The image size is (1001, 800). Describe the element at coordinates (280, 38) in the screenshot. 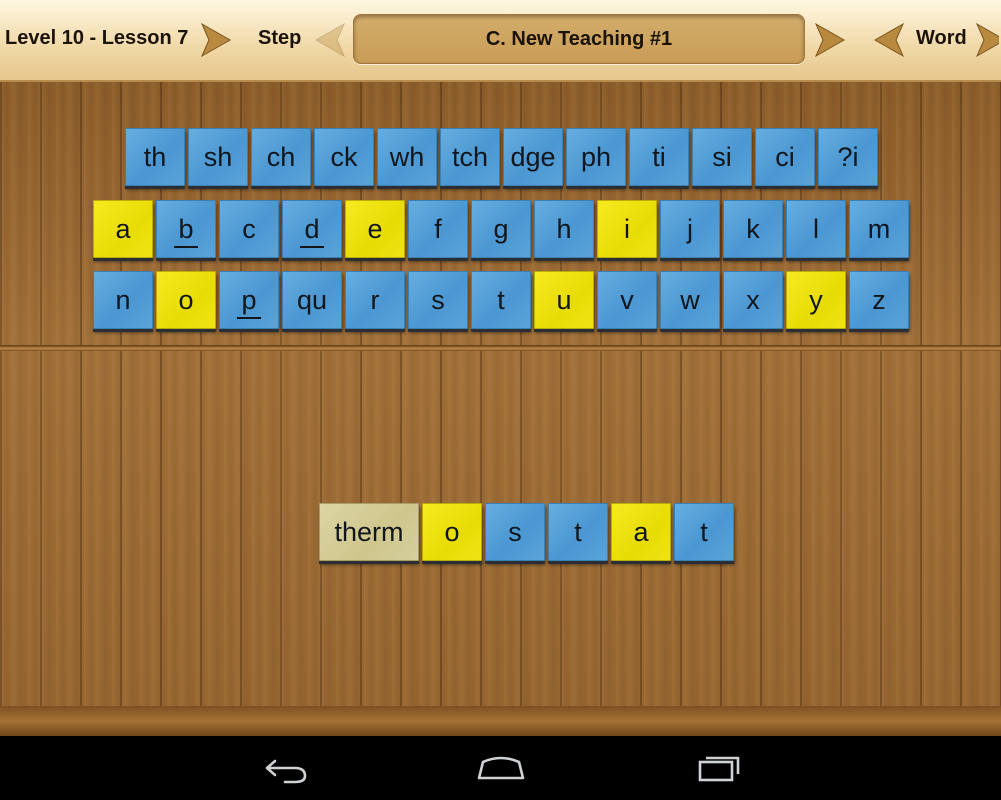

I see `step-label: Step` at that location.